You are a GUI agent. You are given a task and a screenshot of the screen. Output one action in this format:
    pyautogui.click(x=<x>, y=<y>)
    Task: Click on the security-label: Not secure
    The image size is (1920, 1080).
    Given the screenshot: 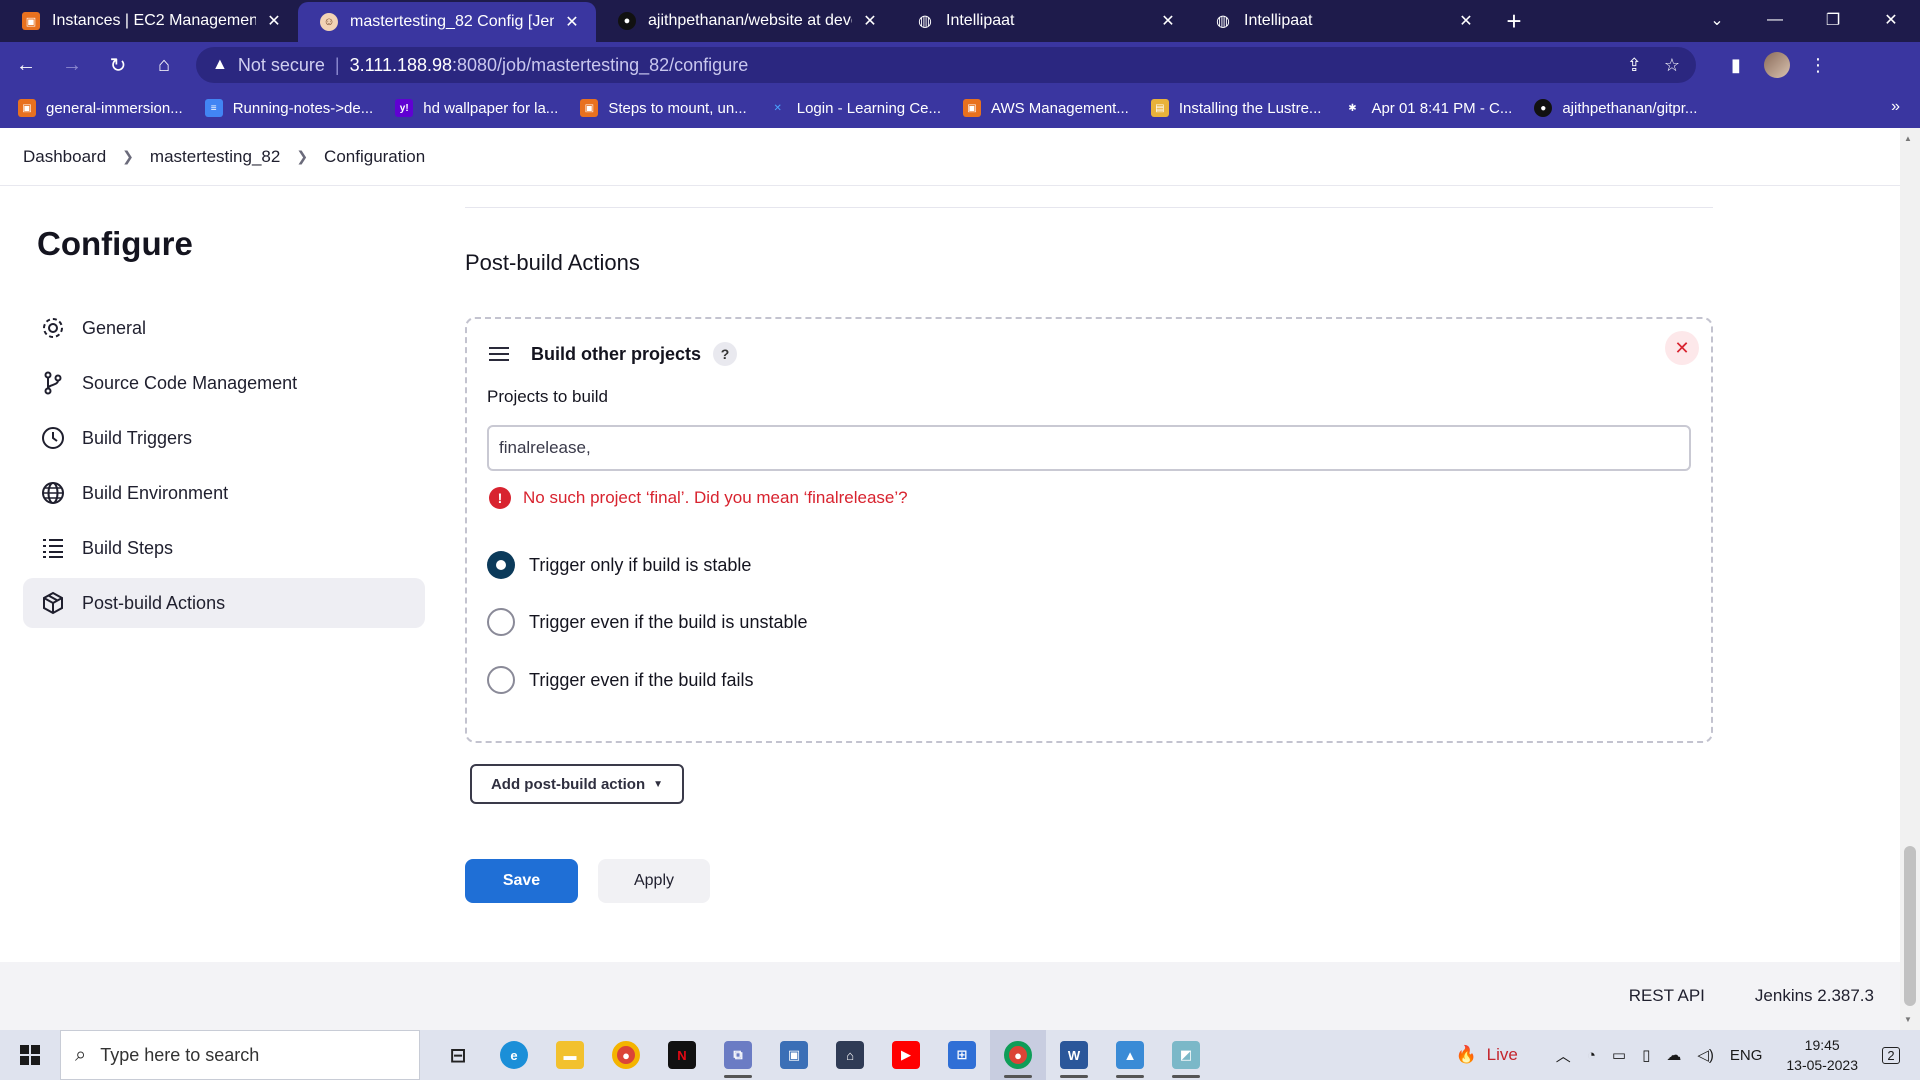 What is the action you would take?
    pyautogui.click(x=281, y=65)
    